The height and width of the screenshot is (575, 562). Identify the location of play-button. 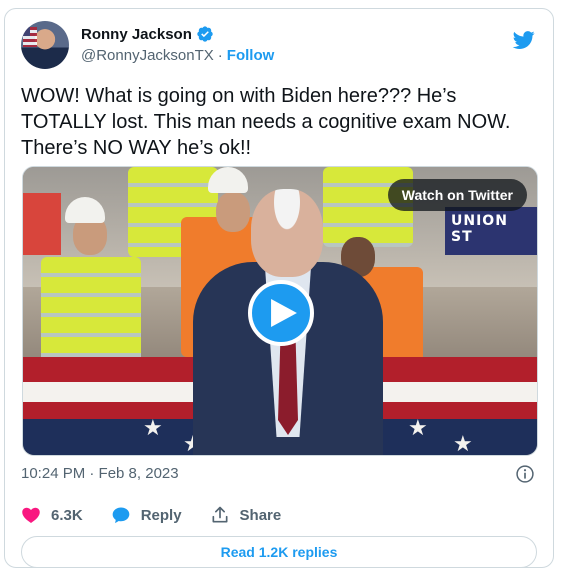
(281, 313).